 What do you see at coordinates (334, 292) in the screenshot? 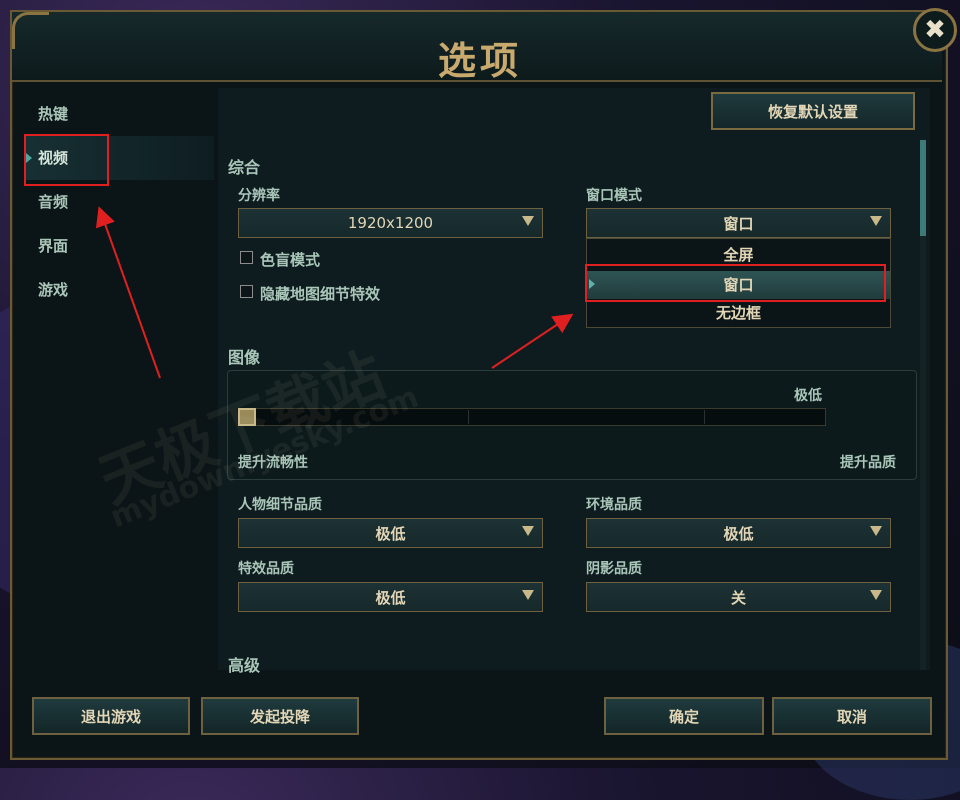
I see `annotation-arrows` at bounding box center [334, 292].